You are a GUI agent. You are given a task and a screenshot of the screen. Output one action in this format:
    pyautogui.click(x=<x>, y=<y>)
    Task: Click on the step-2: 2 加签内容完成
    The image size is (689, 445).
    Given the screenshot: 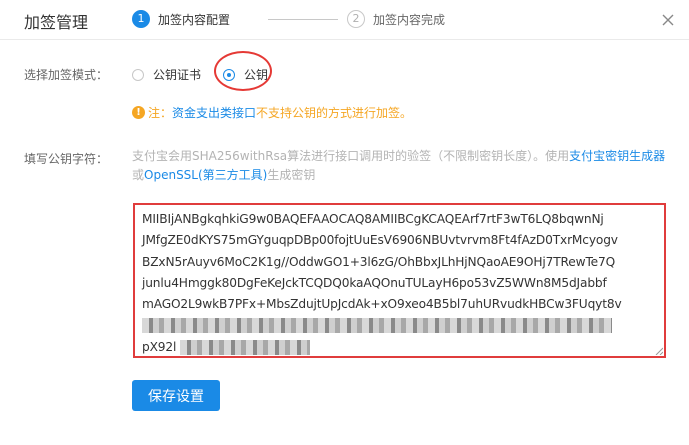 What is the action you would take?
    pyautogui.click(x=396, y=19)
    